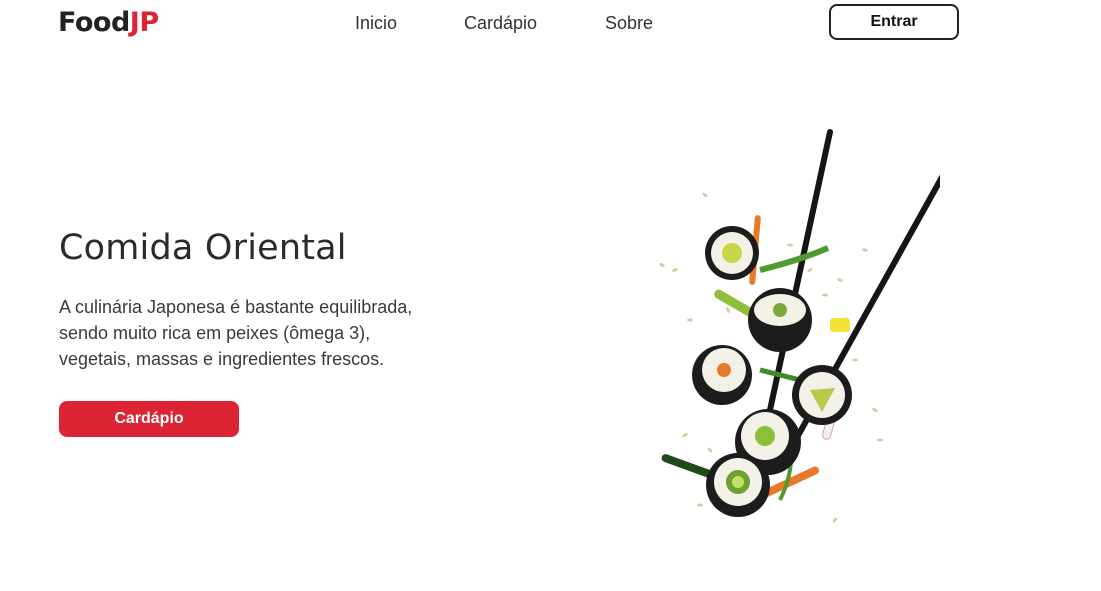 The image size is (1101, 591). I want to click on hero-description-line-3: vegetais, massas e ingredientes frescos., so click(222, 359).